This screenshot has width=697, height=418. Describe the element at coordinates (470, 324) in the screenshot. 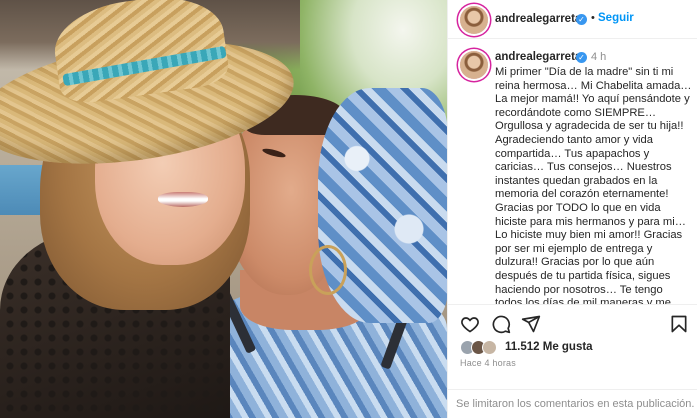

I see `heart-icon` at that location.